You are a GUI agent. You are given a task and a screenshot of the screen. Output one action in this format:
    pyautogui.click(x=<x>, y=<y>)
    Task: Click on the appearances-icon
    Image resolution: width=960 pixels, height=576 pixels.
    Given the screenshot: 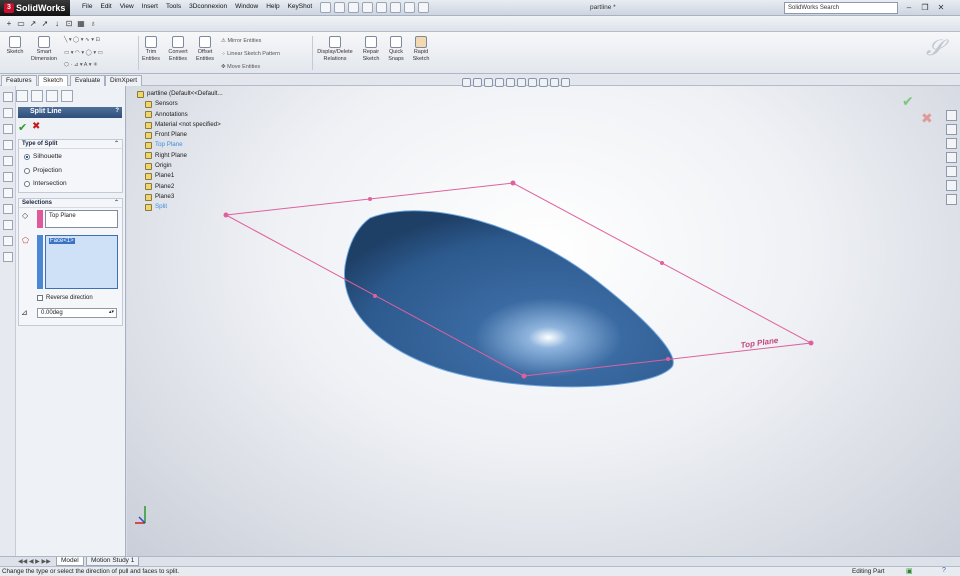 What is the action you would take?
    pyautogui.click(x=951, y=185)
    